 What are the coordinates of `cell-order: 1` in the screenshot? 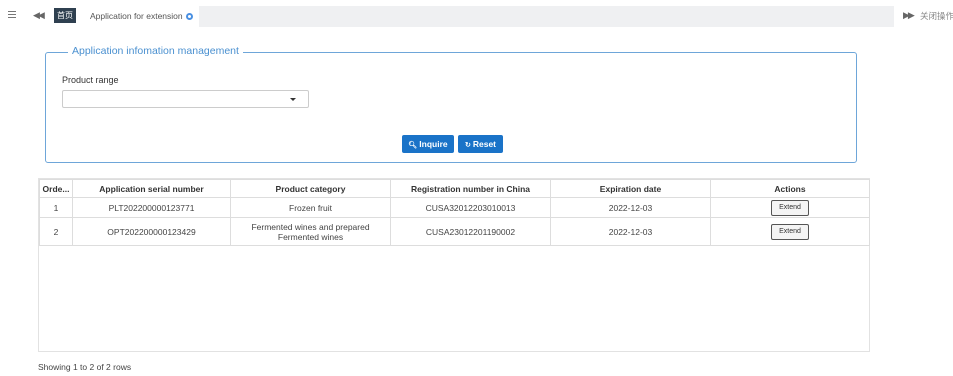 It's located at (56, 207).